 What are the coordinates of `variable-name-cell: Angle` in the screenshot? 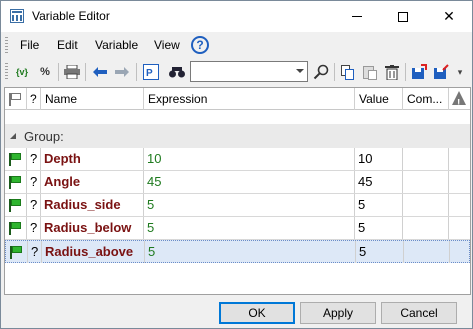 It's located at (92, 182).